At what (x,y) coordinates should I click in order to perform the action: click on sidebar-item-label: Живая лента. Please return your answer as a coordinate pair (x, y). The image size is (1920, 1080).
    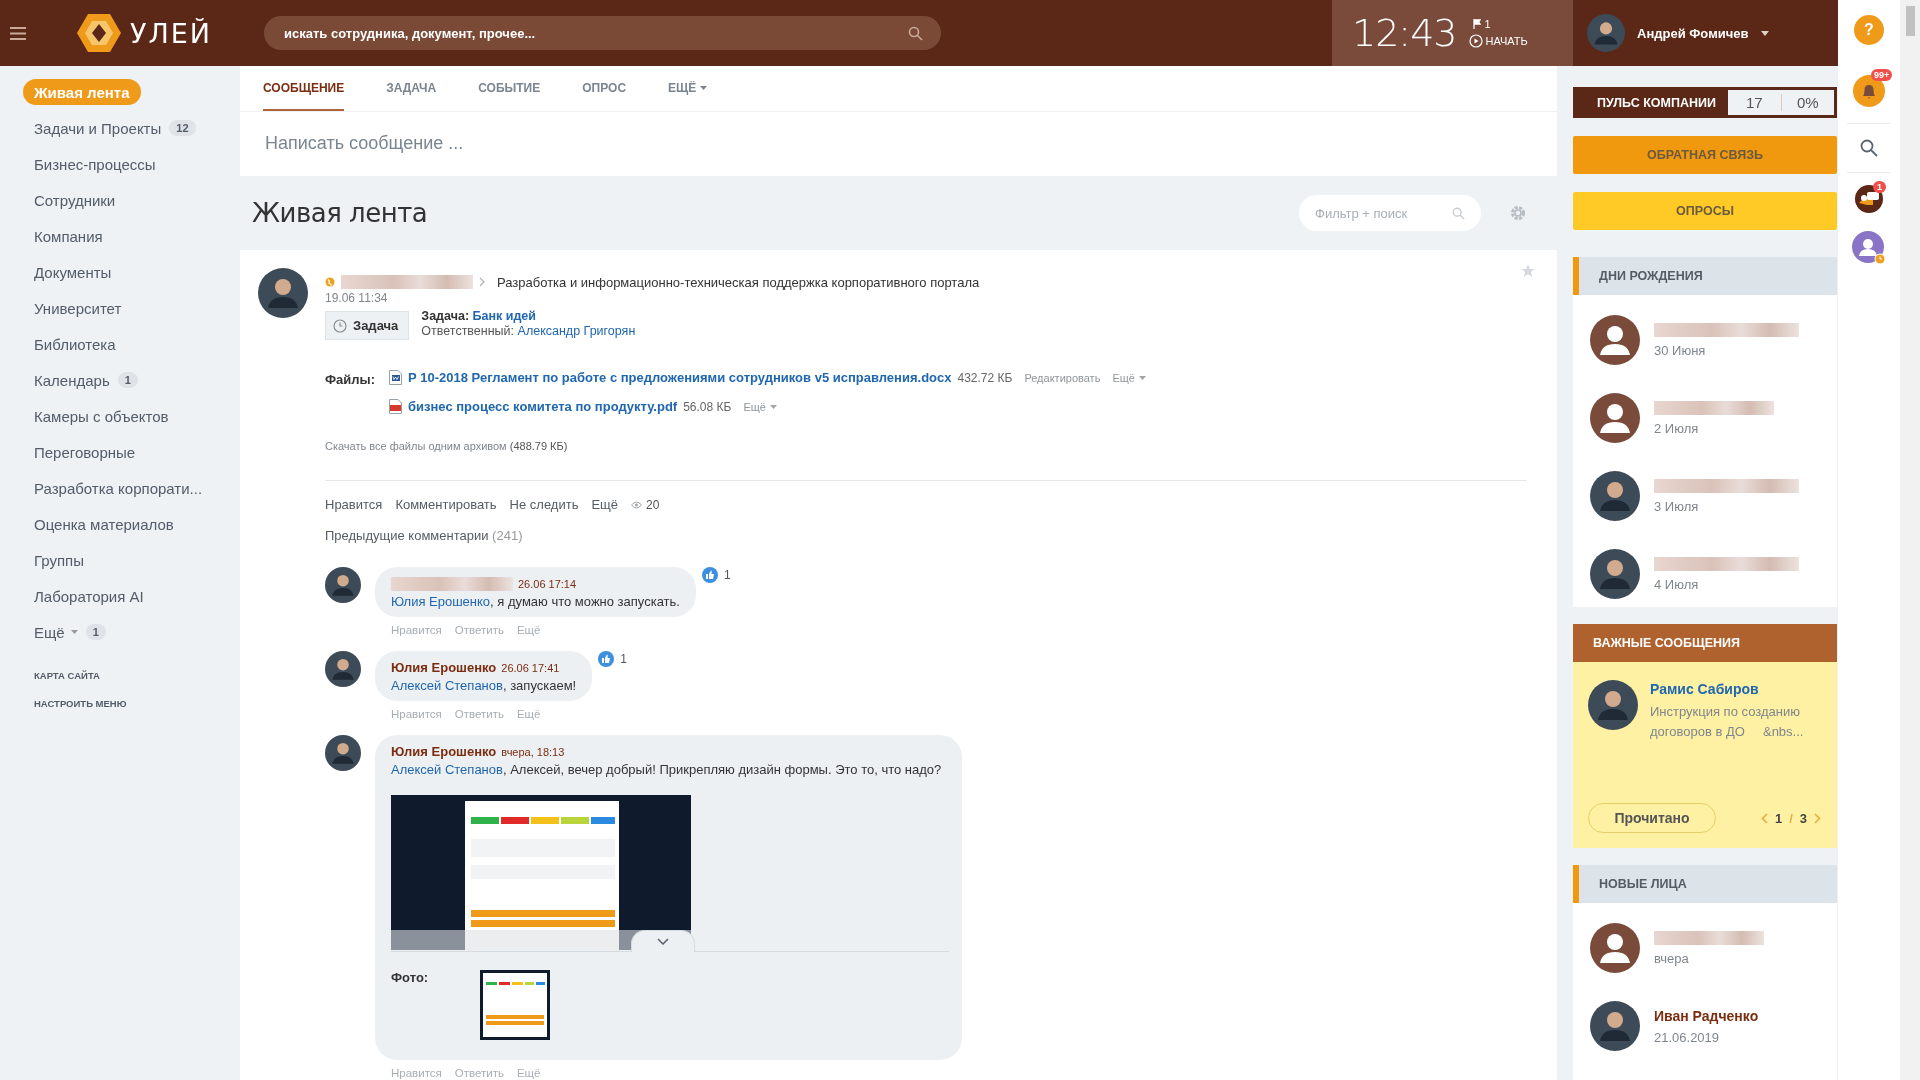
    Looking at the image, I should click on (82, 92).